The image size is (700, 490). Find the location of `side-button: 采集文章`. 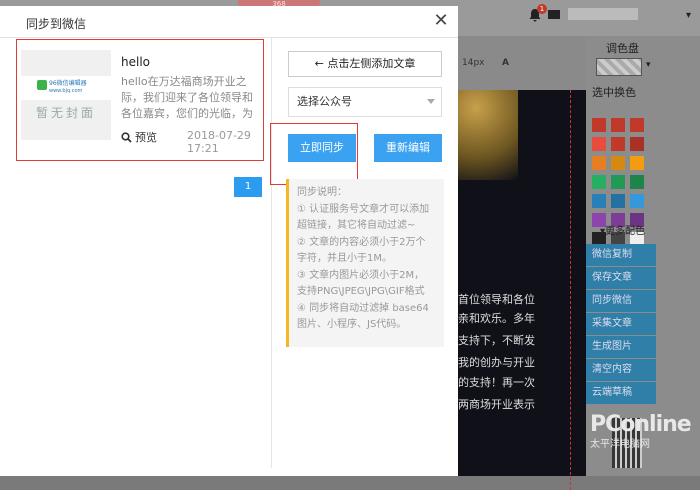

side-button: 采集文章 is located at coordinates (621, 324).